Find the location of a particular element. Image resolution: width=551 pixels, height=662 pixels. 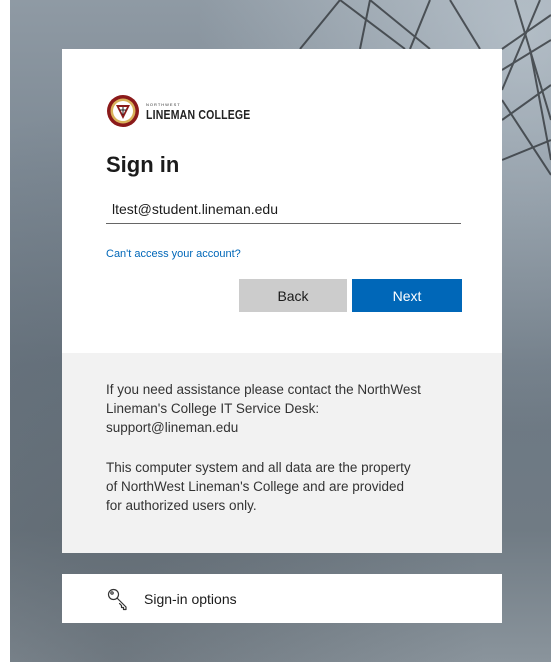

key-icon is located at coordinates (117, 599).